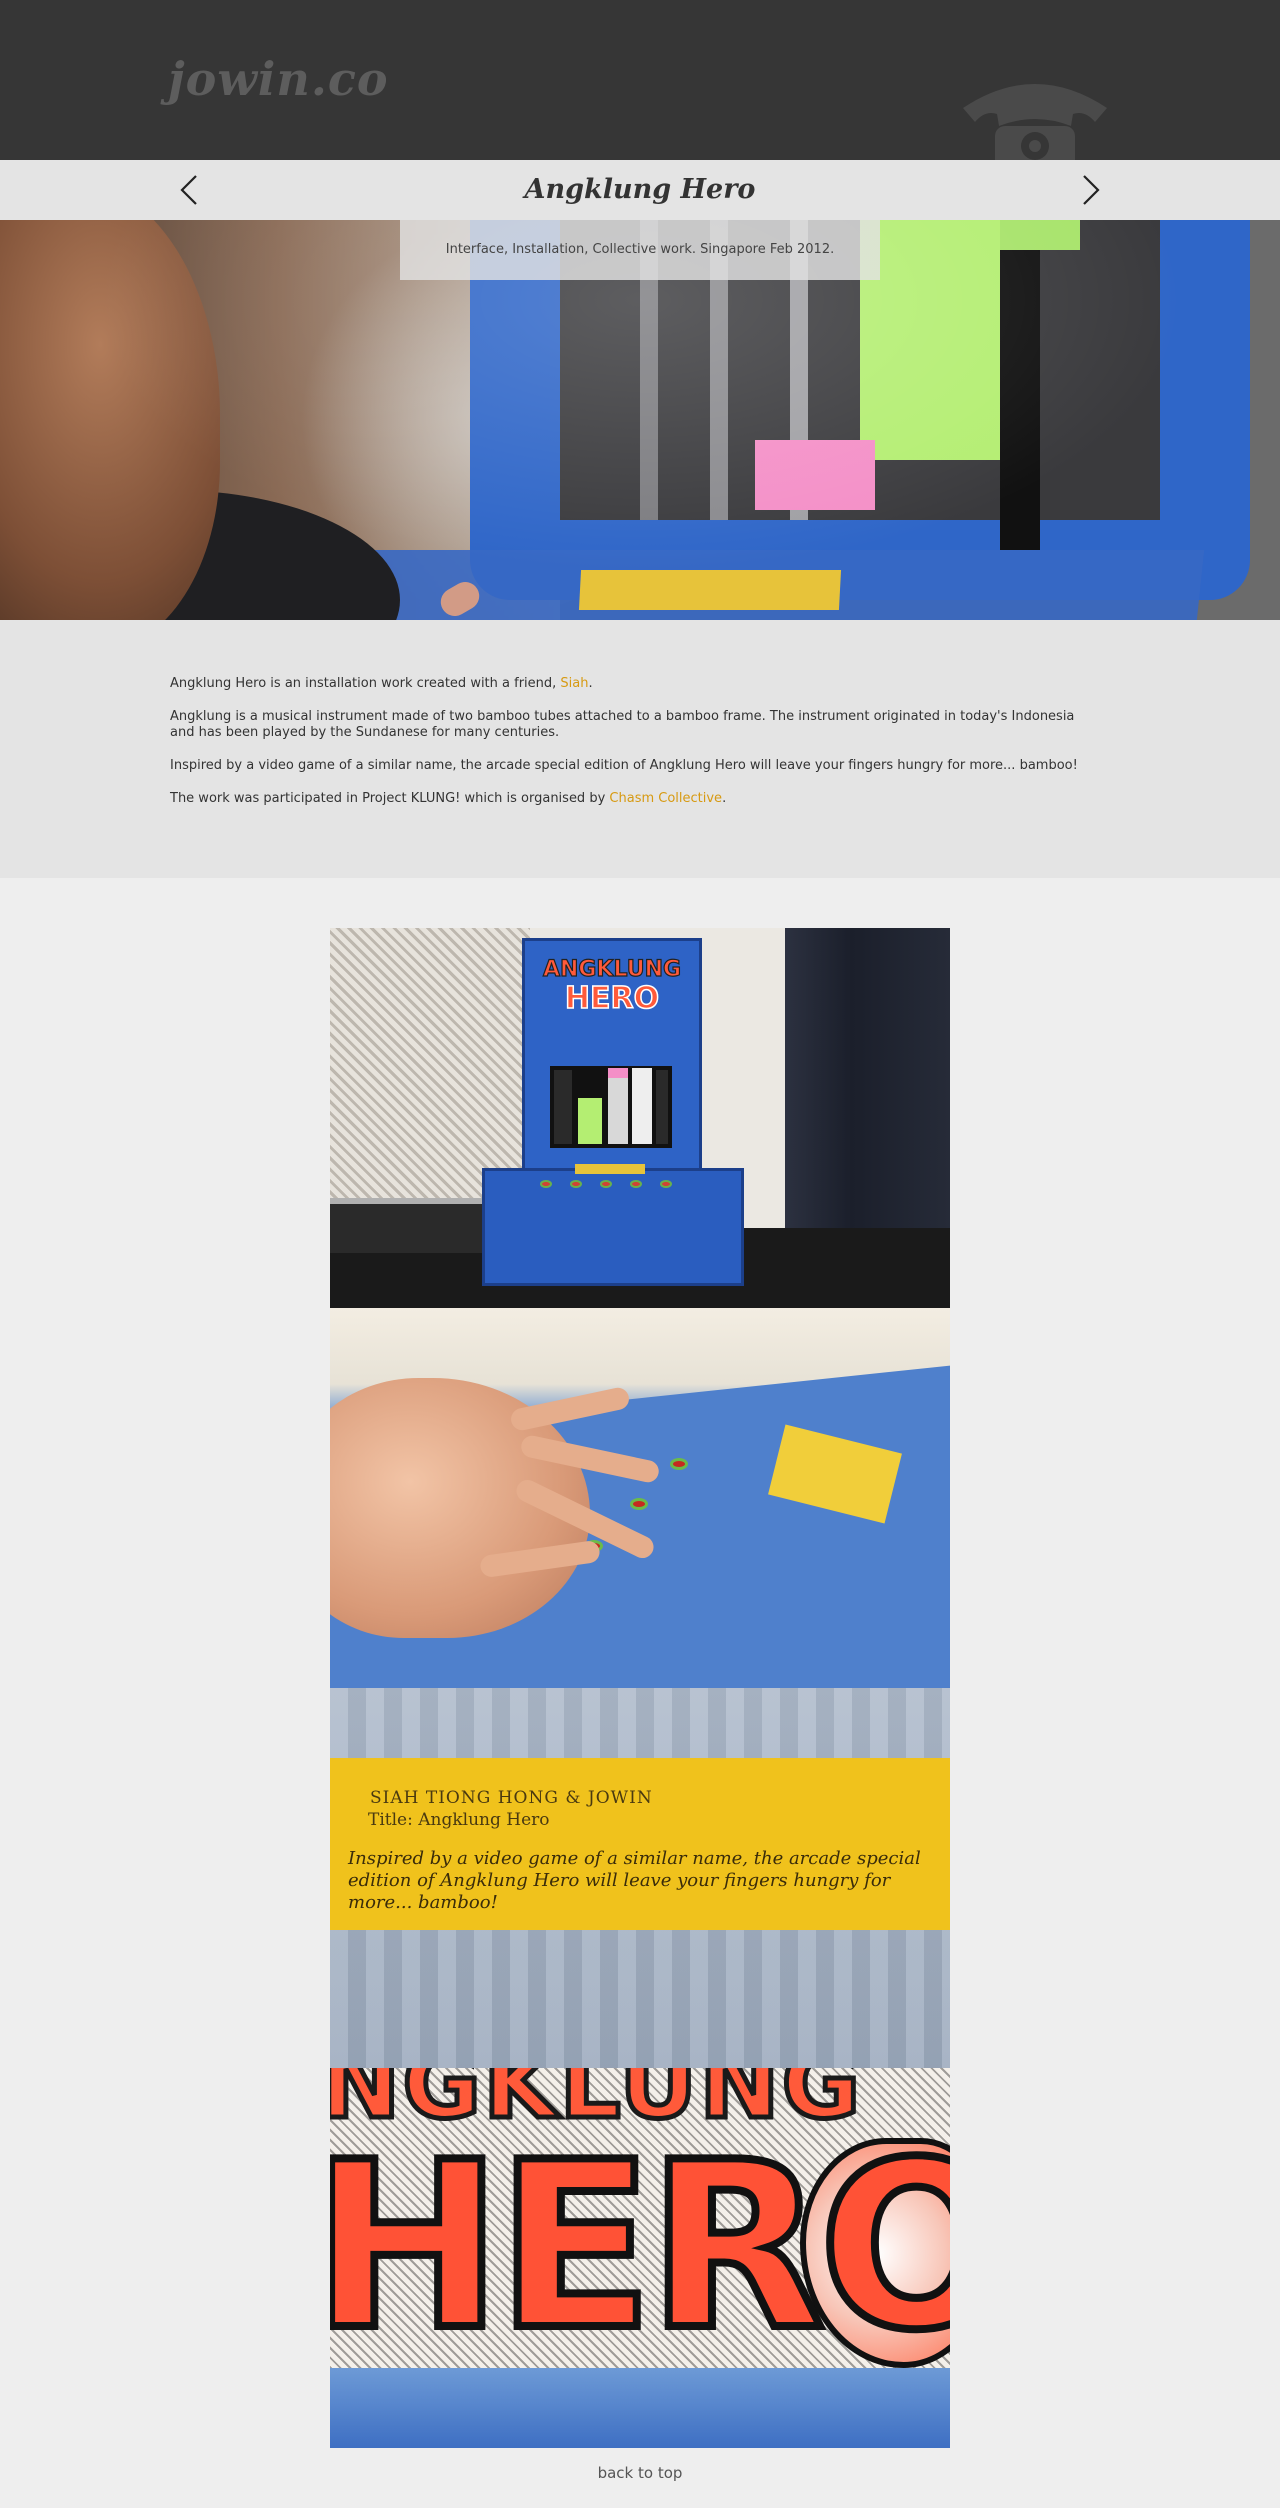  I want to click on angklung-hero-sign: ANGKLUNG HERO, so click(611, 986).